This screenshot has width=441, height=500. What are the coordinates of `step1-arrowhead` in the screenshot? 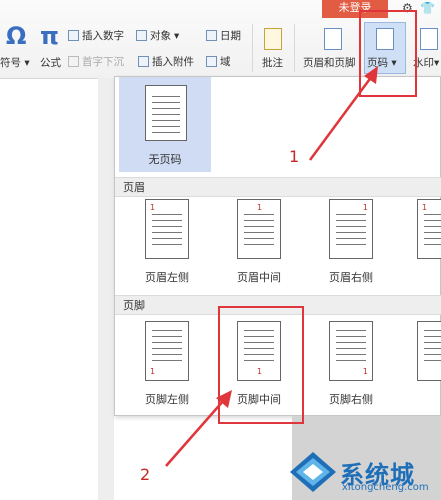 It's located at (371, 75).